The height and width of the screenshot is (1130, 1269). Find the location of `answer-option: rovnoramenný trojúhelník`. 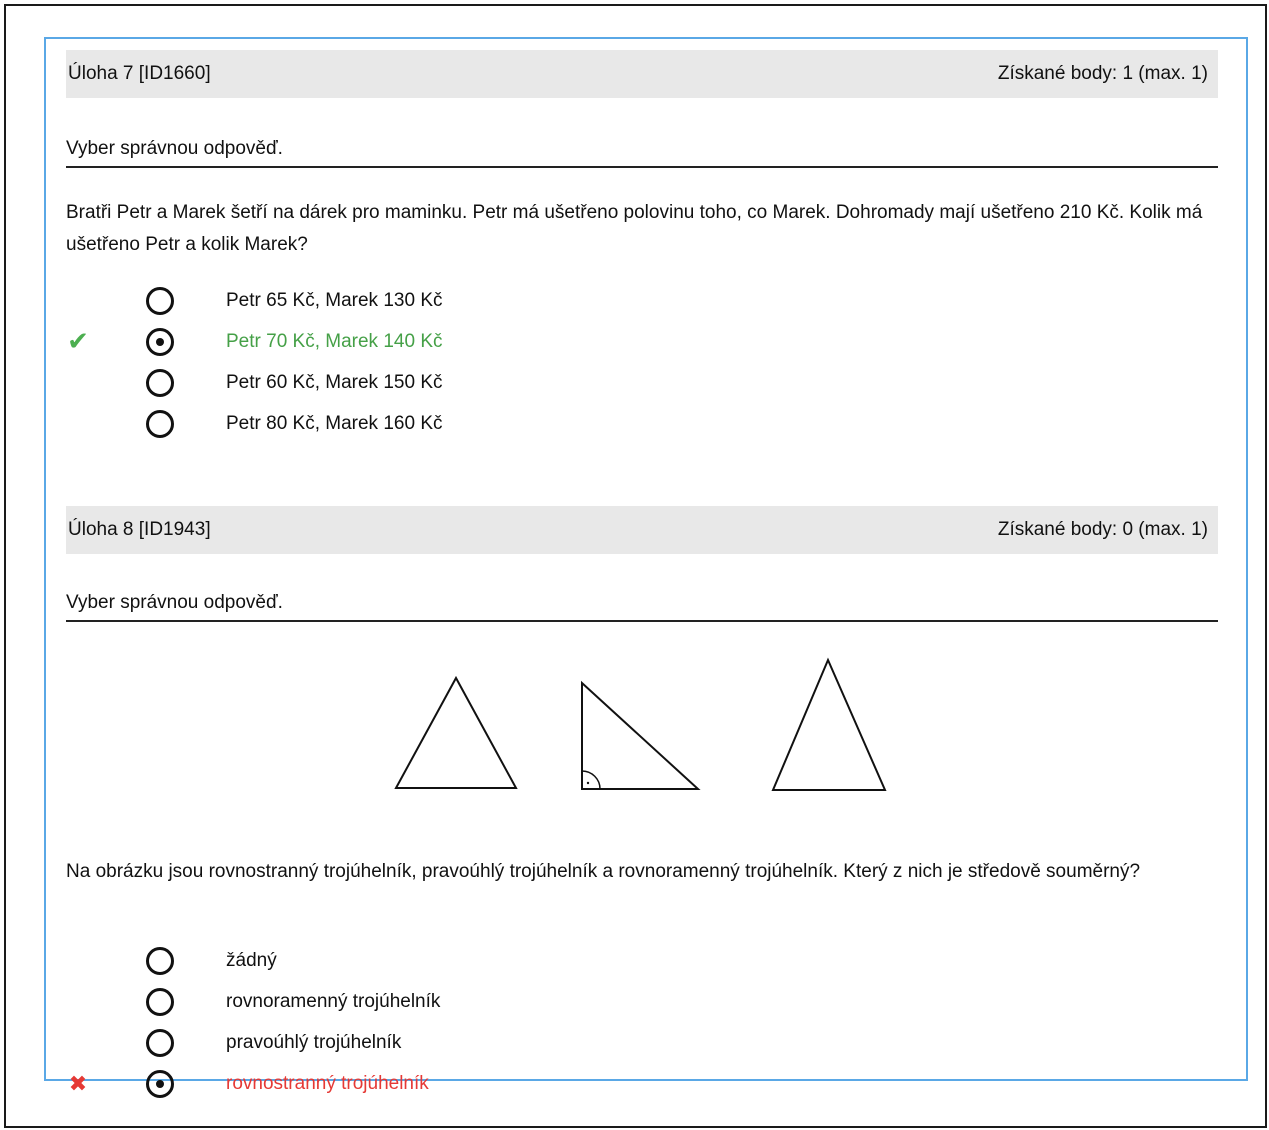

answer-option: rovnoramenný trojúhelník is located at coordinates (466, 1001).